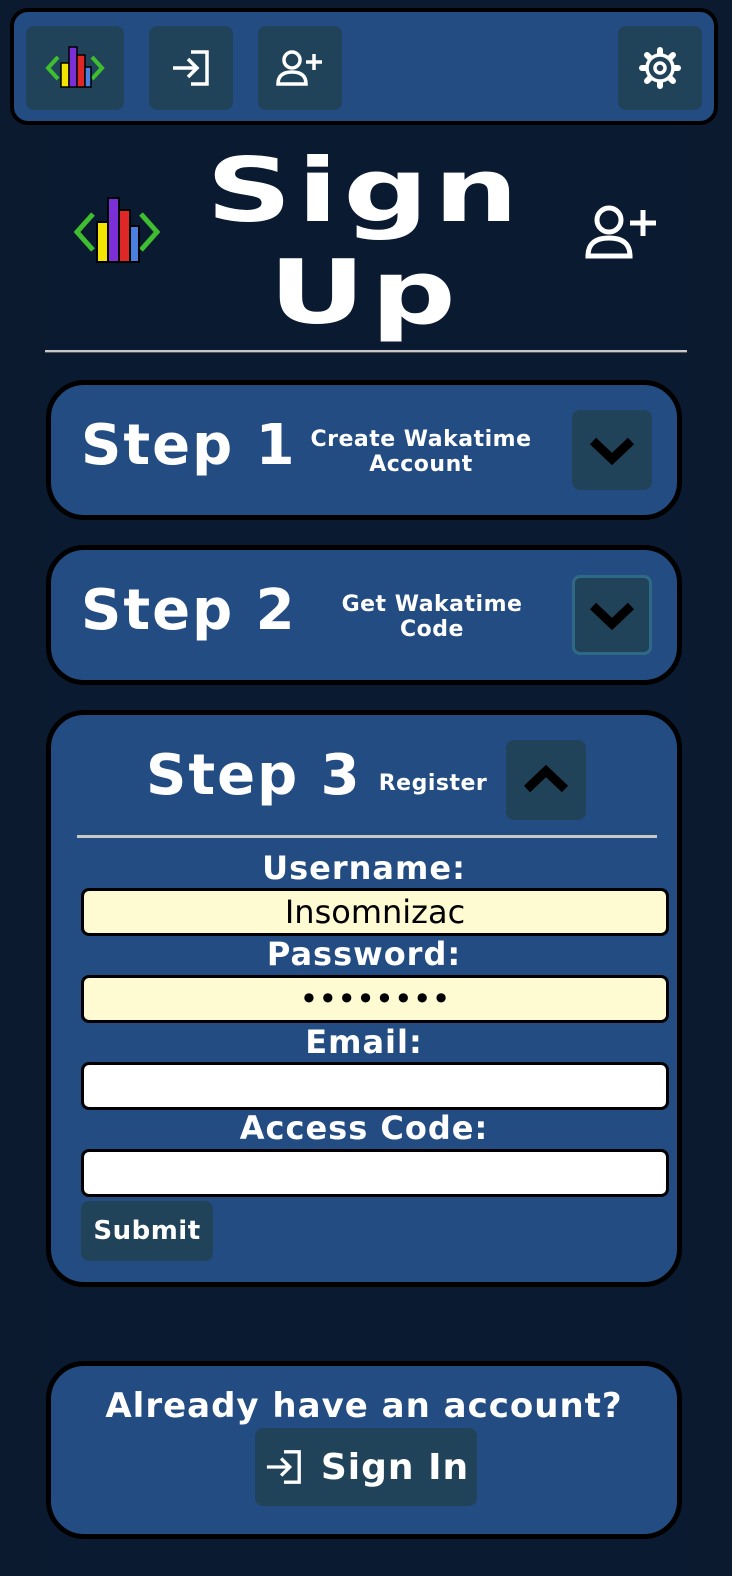 The width and height of the screenshot is (732, 1576). Describe the element at coordinates (364, 1042) in the screenshot. I see `email-label: Email:` at that location.